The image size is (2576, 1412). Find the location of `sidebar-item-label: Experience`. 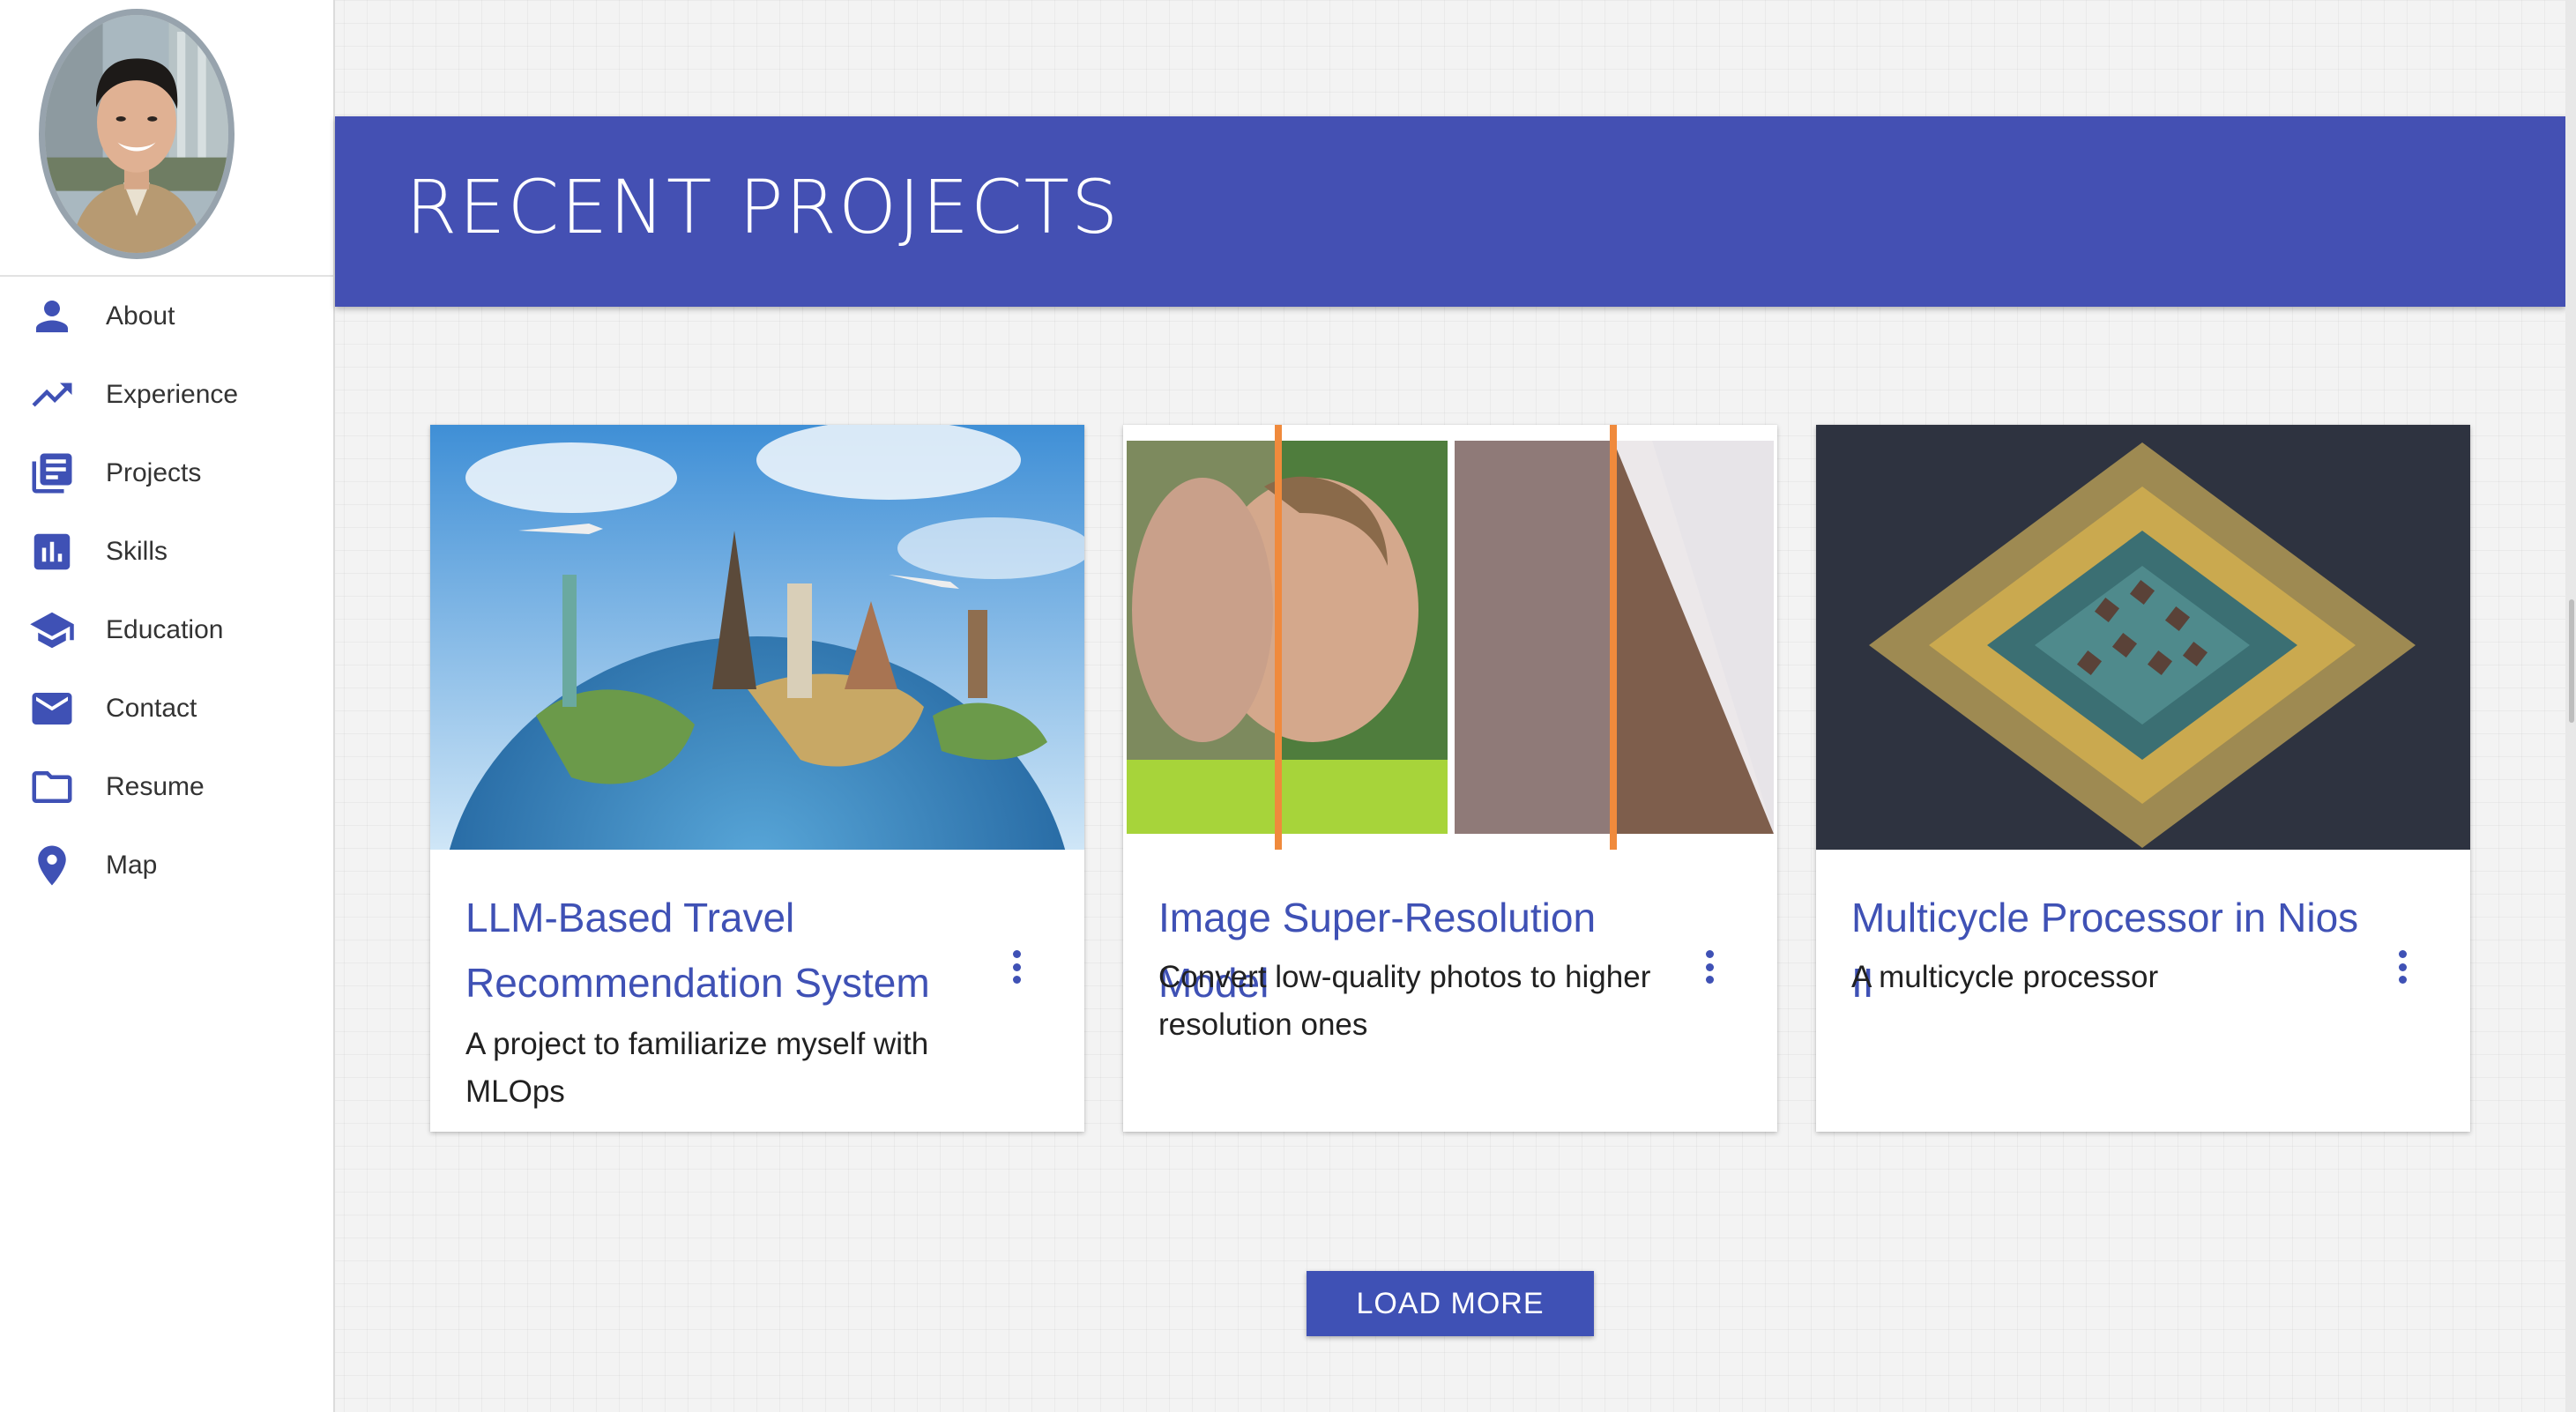

sidebar-item-label: Experience is located at coordinates (172, 394).